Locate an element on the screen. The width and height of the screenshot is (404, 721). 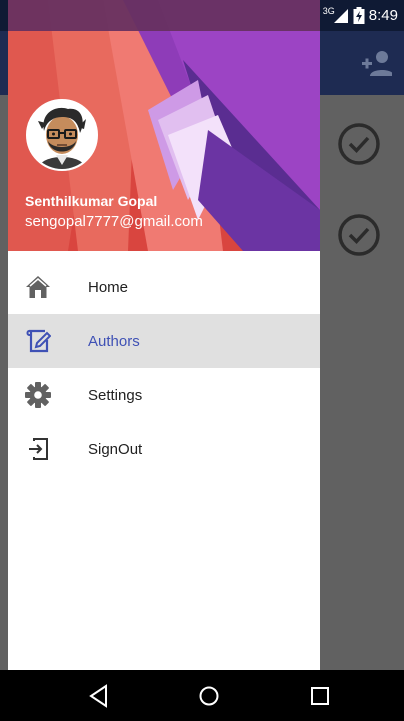
home-icon is located at coordinates (38, 287).